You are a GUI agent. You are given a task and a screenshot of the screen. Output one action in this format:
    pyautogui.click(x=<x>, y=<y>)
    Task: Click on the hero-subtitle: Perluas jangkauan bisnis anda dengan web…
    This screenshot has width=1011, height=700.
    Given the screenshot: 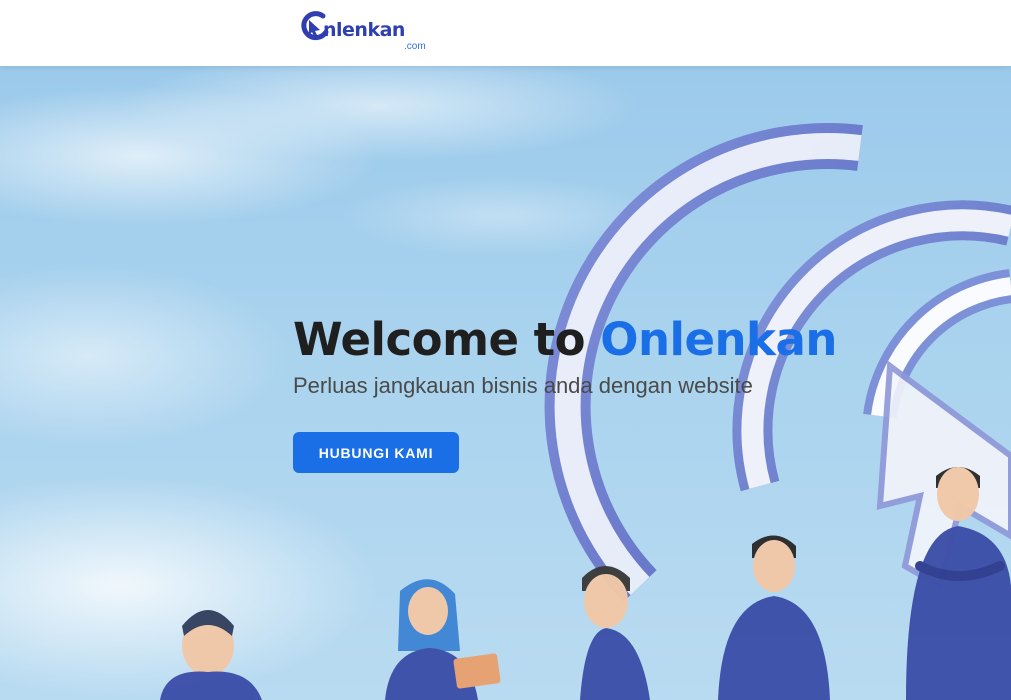 What is the action you would take?
    pyautogui.click(x=523, y=385)
    